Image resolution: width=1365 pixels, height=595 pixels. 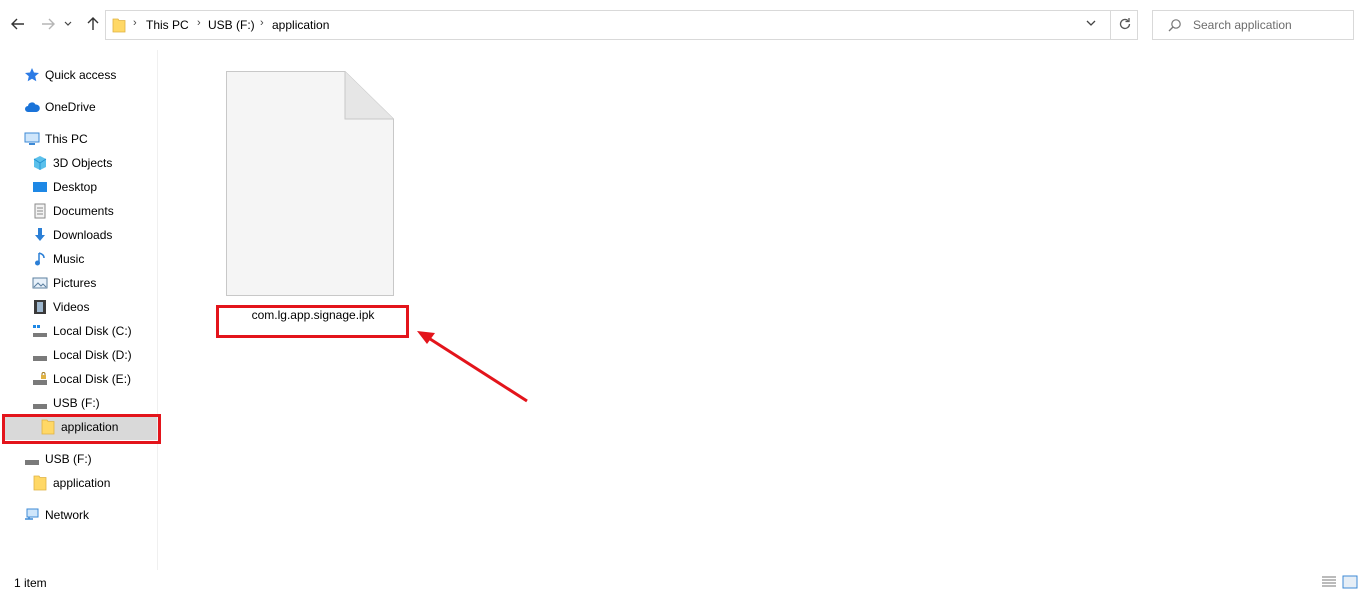 I want to click on sidebar-item-label: Pictures, so click(x=75, y=283).